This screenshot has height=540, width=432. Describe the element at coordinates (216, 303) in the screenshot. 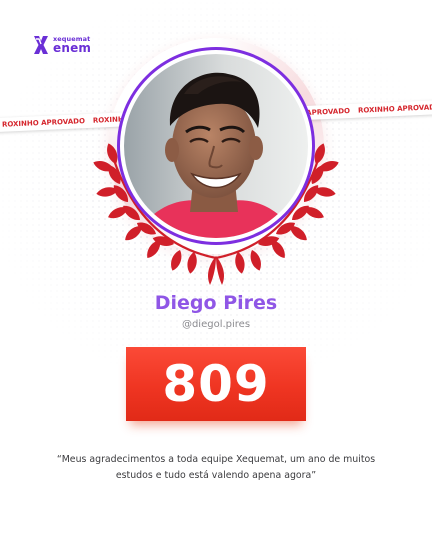

I see `student-name: Diego Pires` at that location.